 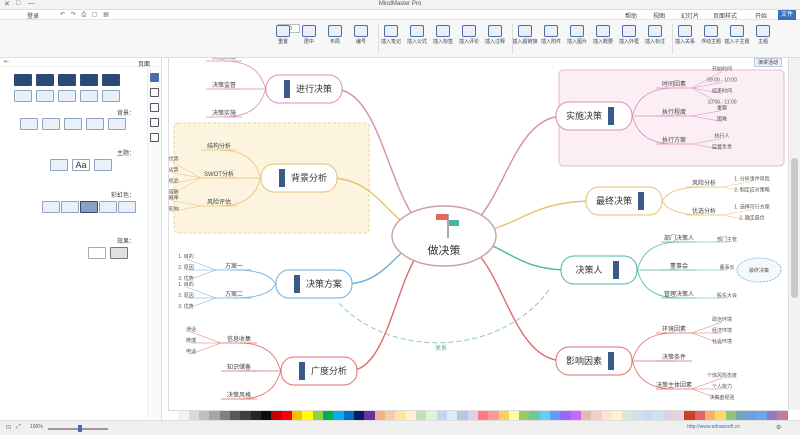 What do you see at coordinates (283, 39) in the screenshot?
I see `ribbon-button: 重置` at bounding box center [283, 39].